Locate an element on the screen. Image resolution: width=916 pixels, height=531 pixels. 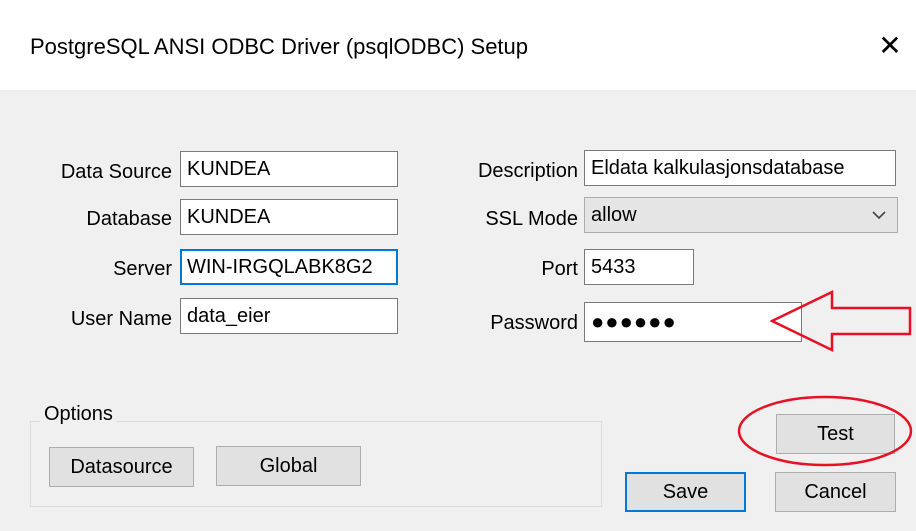
ssl-mode-select: allow is located at coordinates (741, 215).